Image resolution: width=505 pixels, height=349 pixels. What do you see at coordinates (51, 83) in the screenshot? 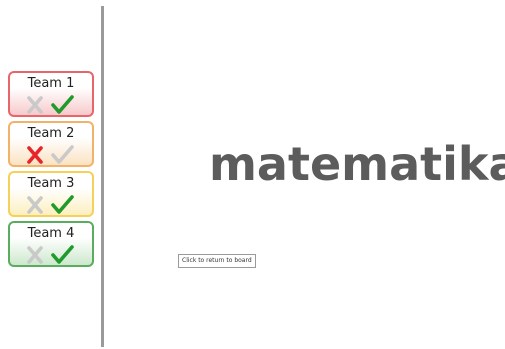
I see `team-name: Team 1` at bounding box center [51, 83].